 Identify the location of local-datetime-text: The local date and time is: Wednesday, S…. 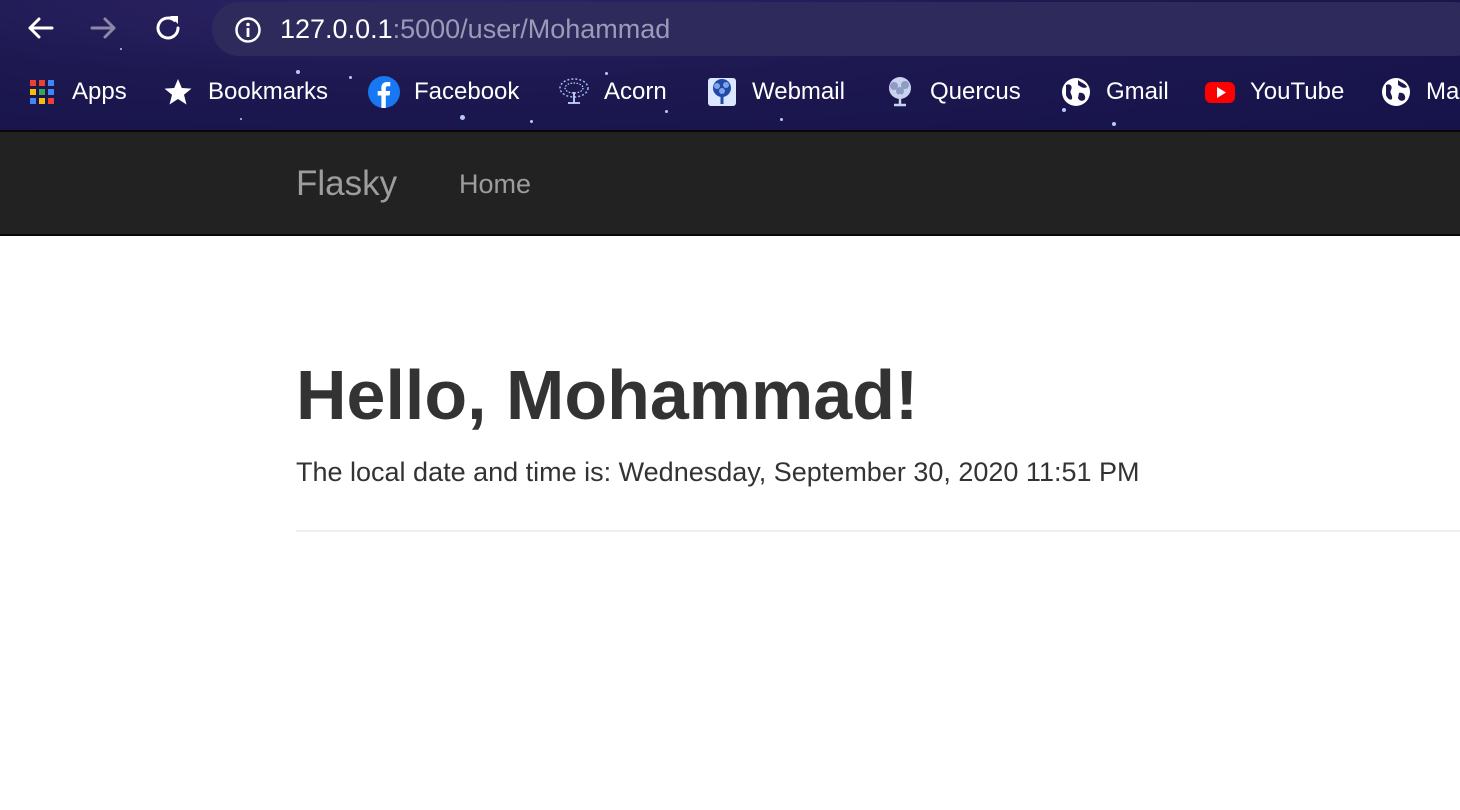
(718, 472).